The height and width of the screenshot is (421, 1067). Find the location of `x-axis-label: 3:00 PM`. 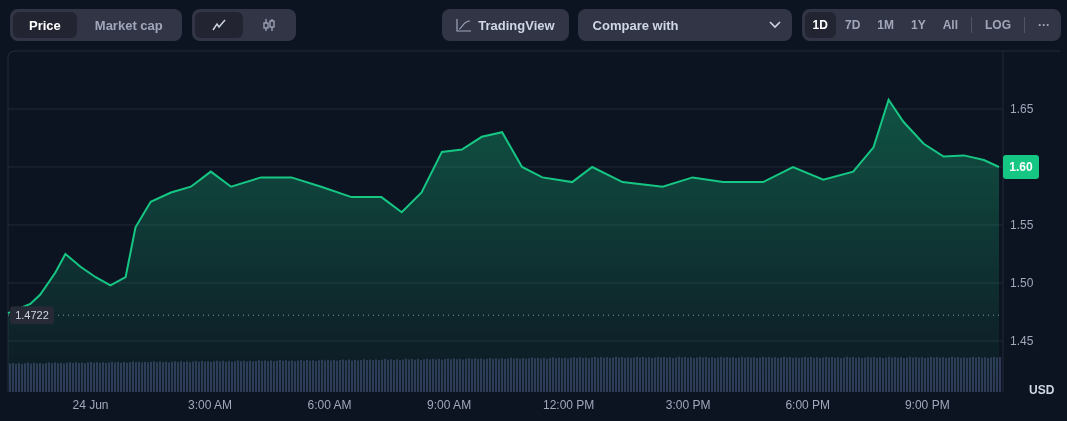

x-axis-label: 3:00 PM is located at coordinates (688, 405).